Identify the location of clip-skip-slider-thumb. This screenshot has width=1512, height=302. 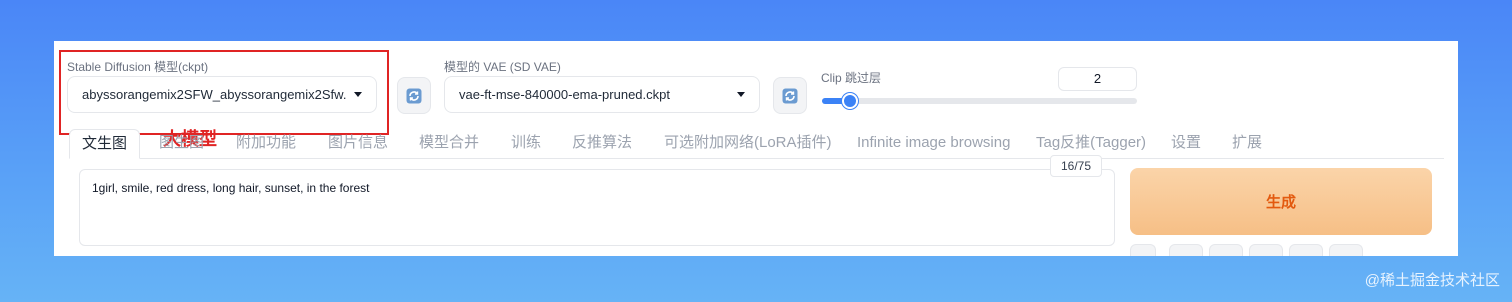
(850, 101).